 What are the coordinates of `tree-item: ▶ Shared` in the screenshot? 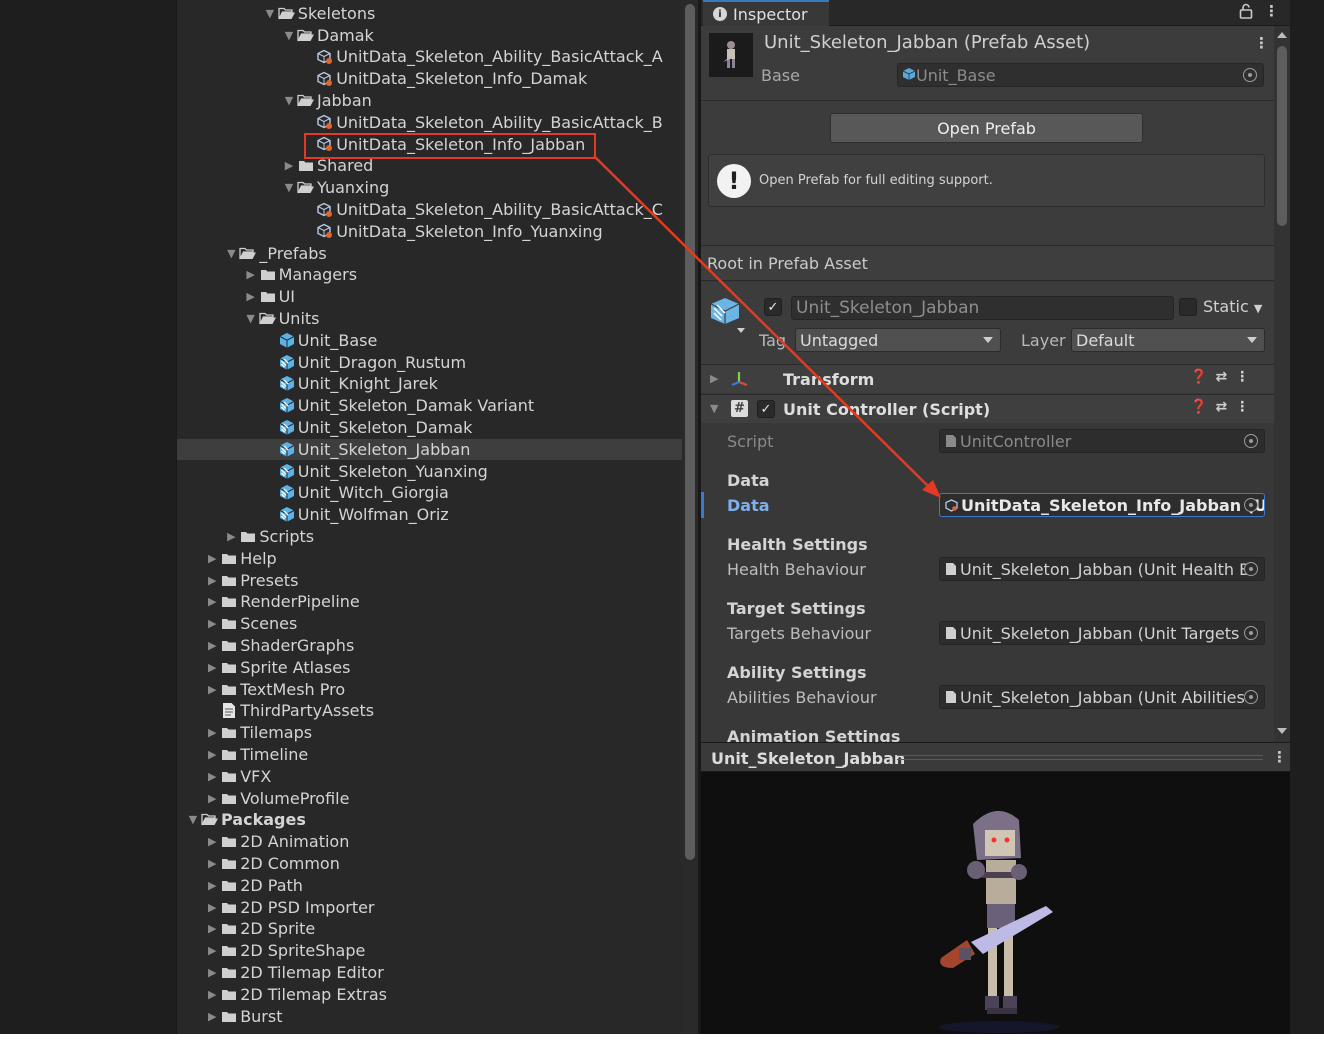 It's located at (429, 166).